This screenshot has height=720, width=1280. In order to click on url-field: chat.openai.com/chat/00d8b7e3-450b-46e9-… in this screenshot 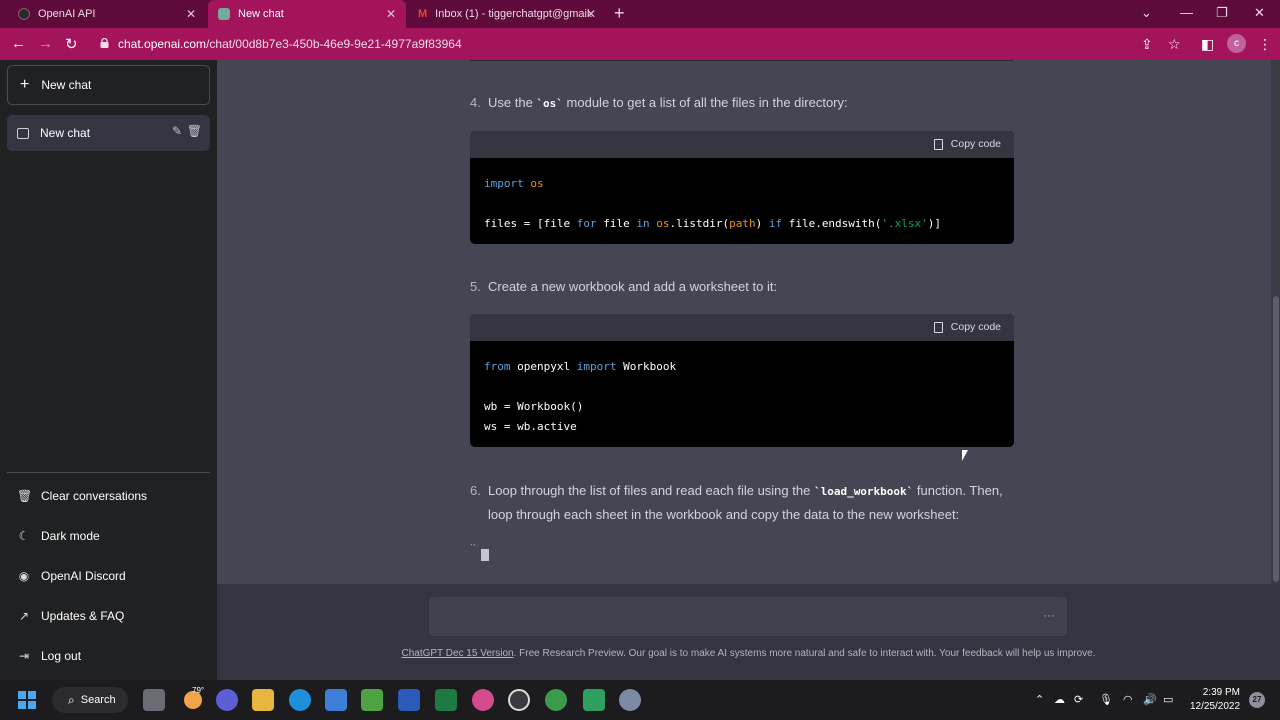, I will do `click(290, 44)`.